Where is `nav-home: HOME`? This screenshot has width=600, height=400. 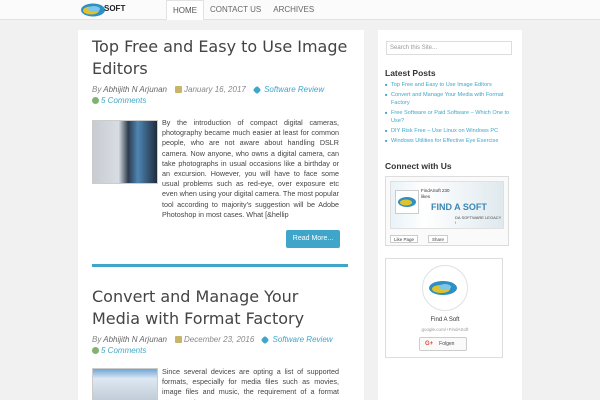
nav-home: HOME is located at coordinates (185, 10).